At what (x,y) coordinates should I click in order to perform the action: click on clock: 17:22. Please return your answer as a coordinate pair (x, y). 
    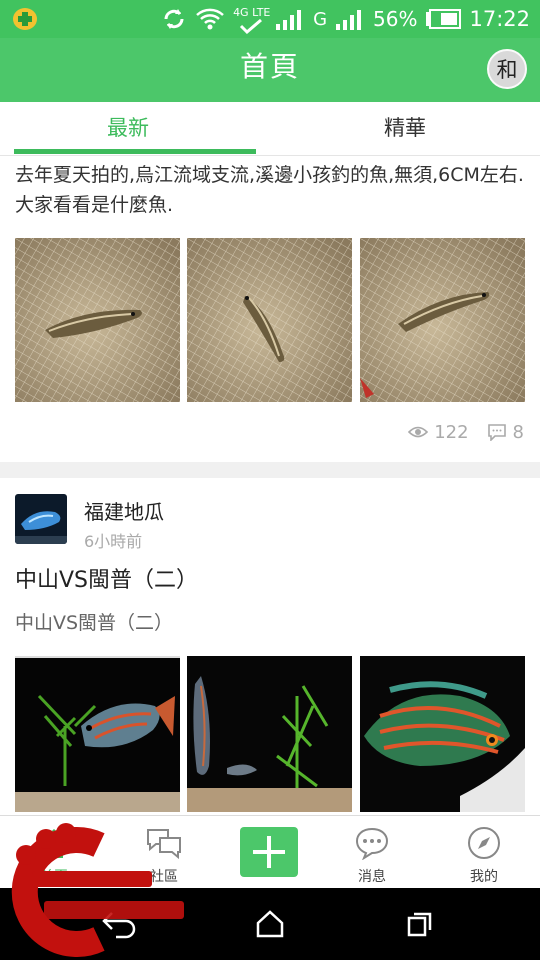
    Looking at the image, I should click on (499, 19).